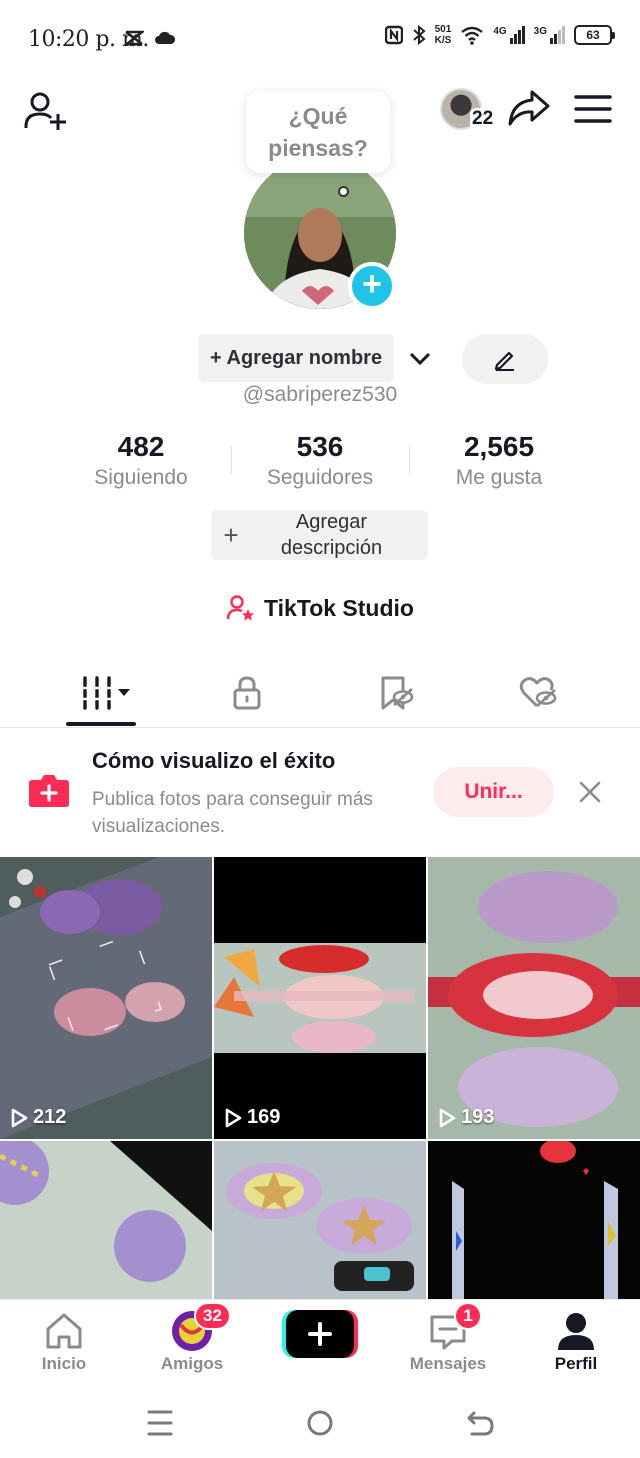 This screenshot has width=640, height=1458. Describe the element at coordinates (593, 109) in the screenshot. I see `menu-icon` at that location.